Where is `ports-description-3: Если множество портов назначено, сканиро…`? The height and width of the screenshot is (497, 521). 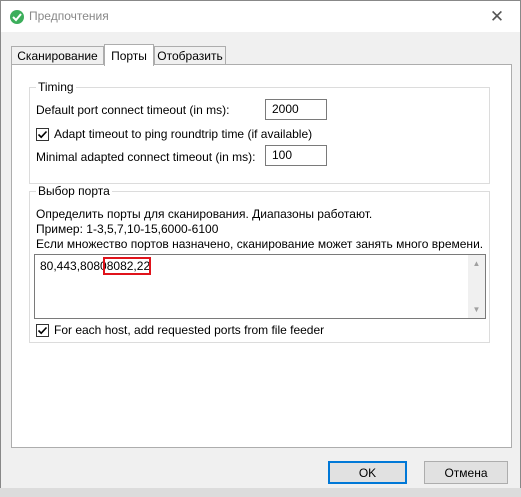
ports-description-3: Если множество портов назначено, сканиро… is located at coordinates (260, 244).